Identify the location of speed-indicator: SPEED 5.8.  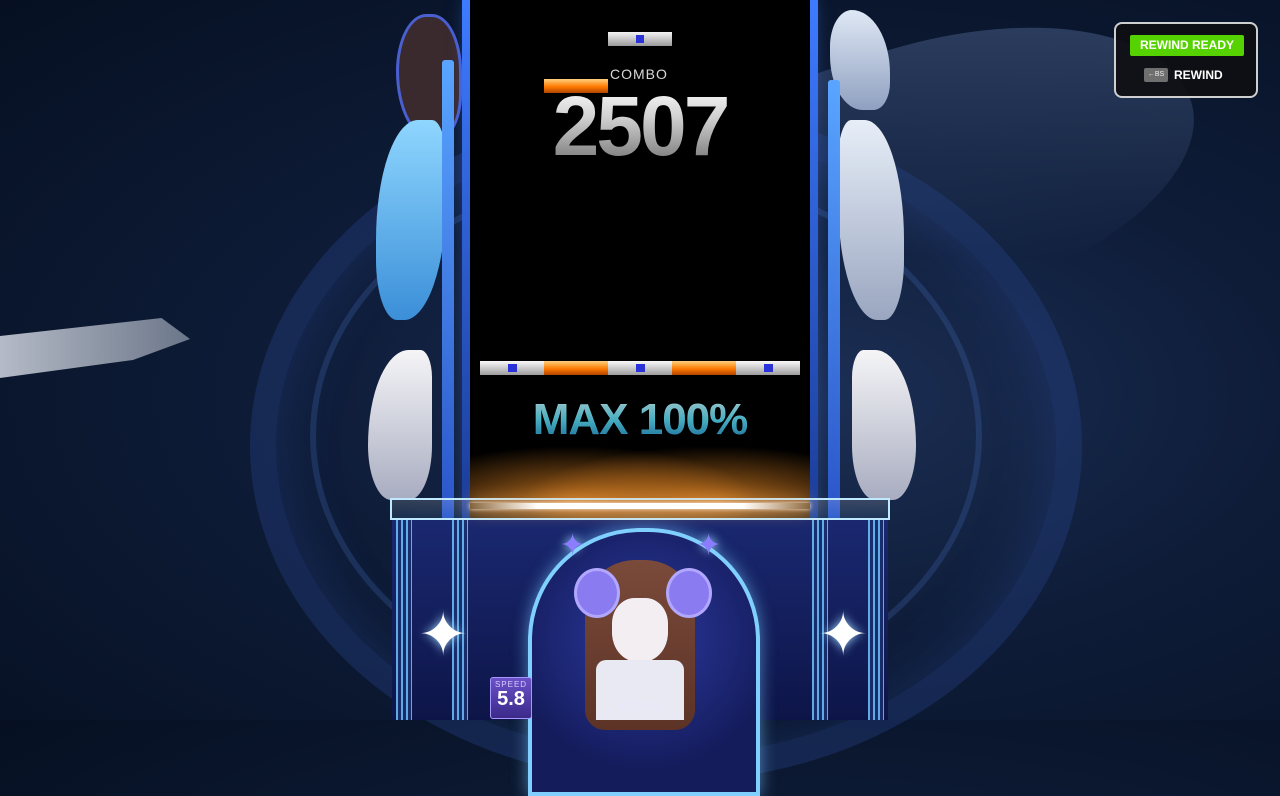
(511, 698).